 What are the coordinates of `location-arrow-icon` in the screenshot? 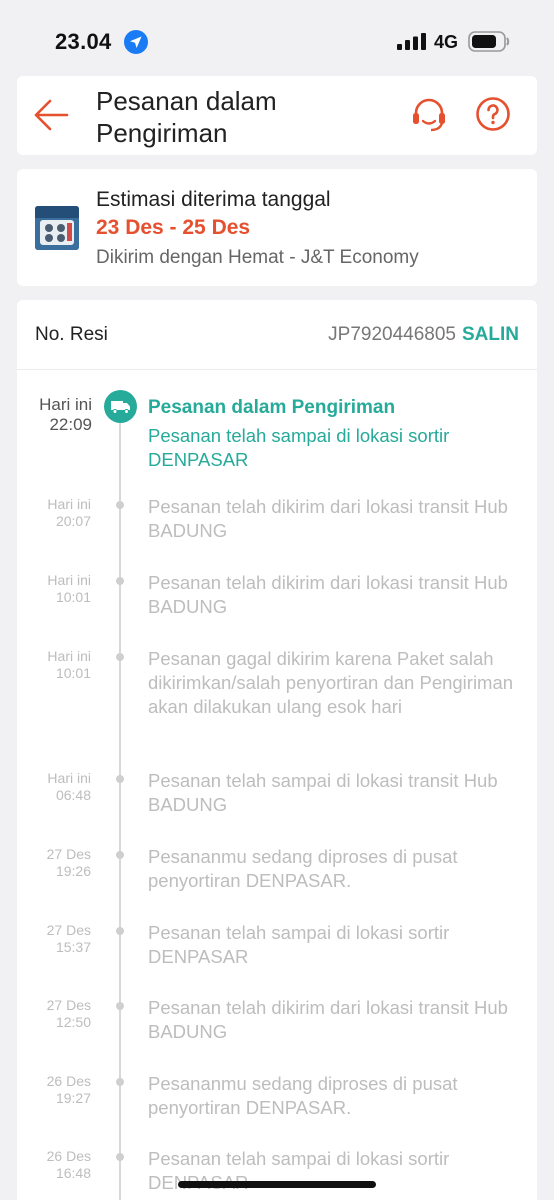 It's located at (136, 42).